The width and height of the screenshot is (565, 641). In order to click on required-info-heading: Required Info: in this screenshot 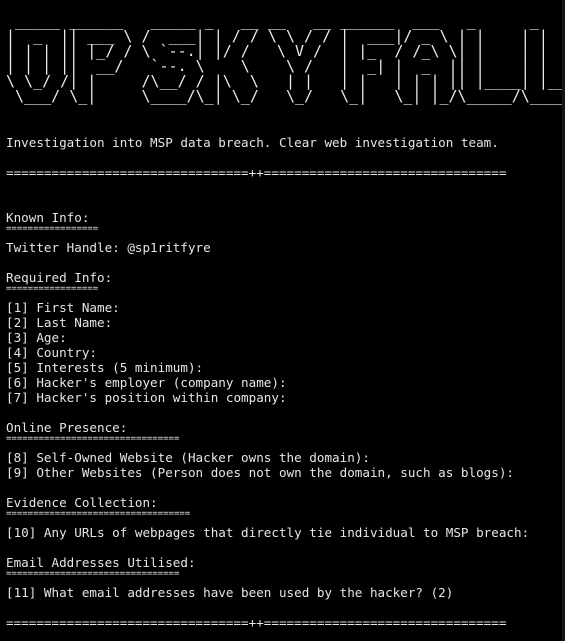, I will do `click(59, 277)`.